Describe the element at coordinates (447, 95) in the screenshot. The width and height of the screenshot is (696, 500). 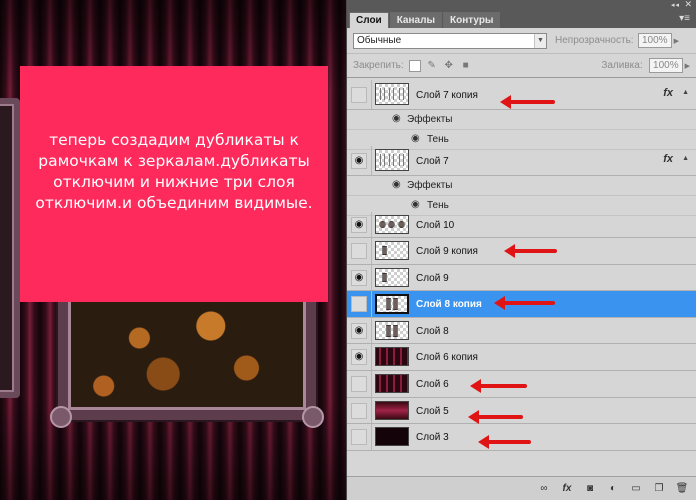
I see `layer-name: Слой 7 копия` at that location.